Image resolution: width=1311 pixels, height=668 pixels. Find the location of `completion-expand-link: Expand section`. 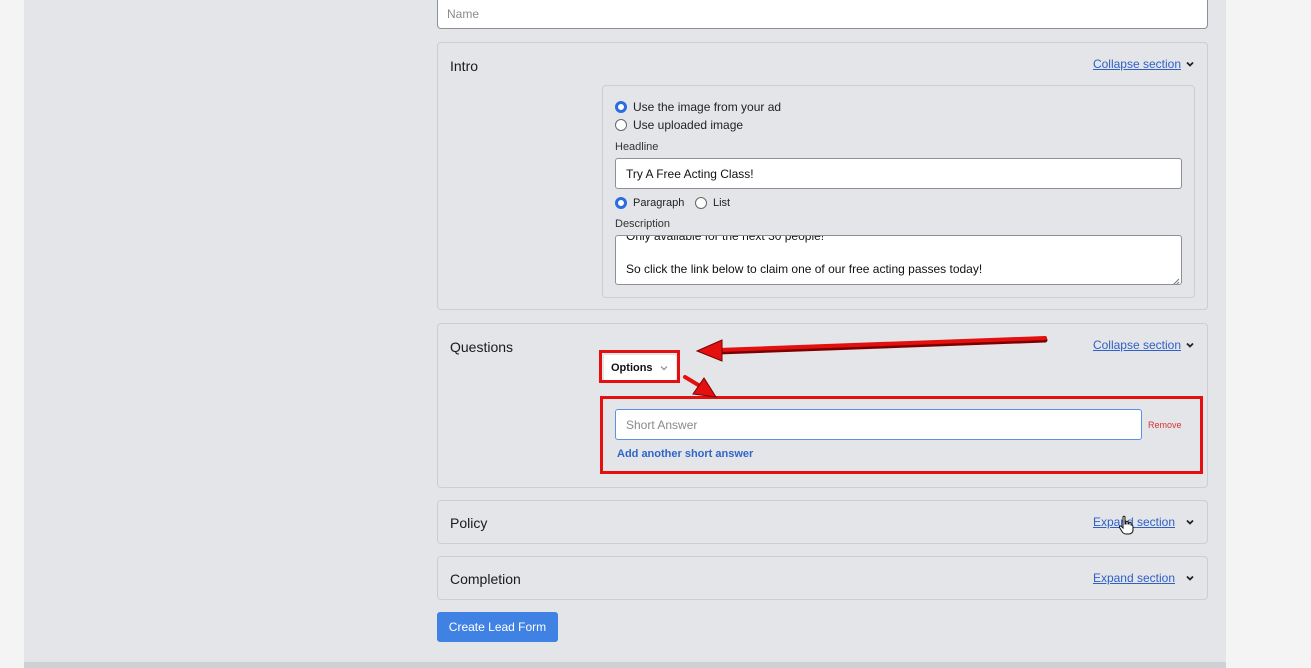

completion-expand-link: Expand section is located at coordinates (1144, 578).